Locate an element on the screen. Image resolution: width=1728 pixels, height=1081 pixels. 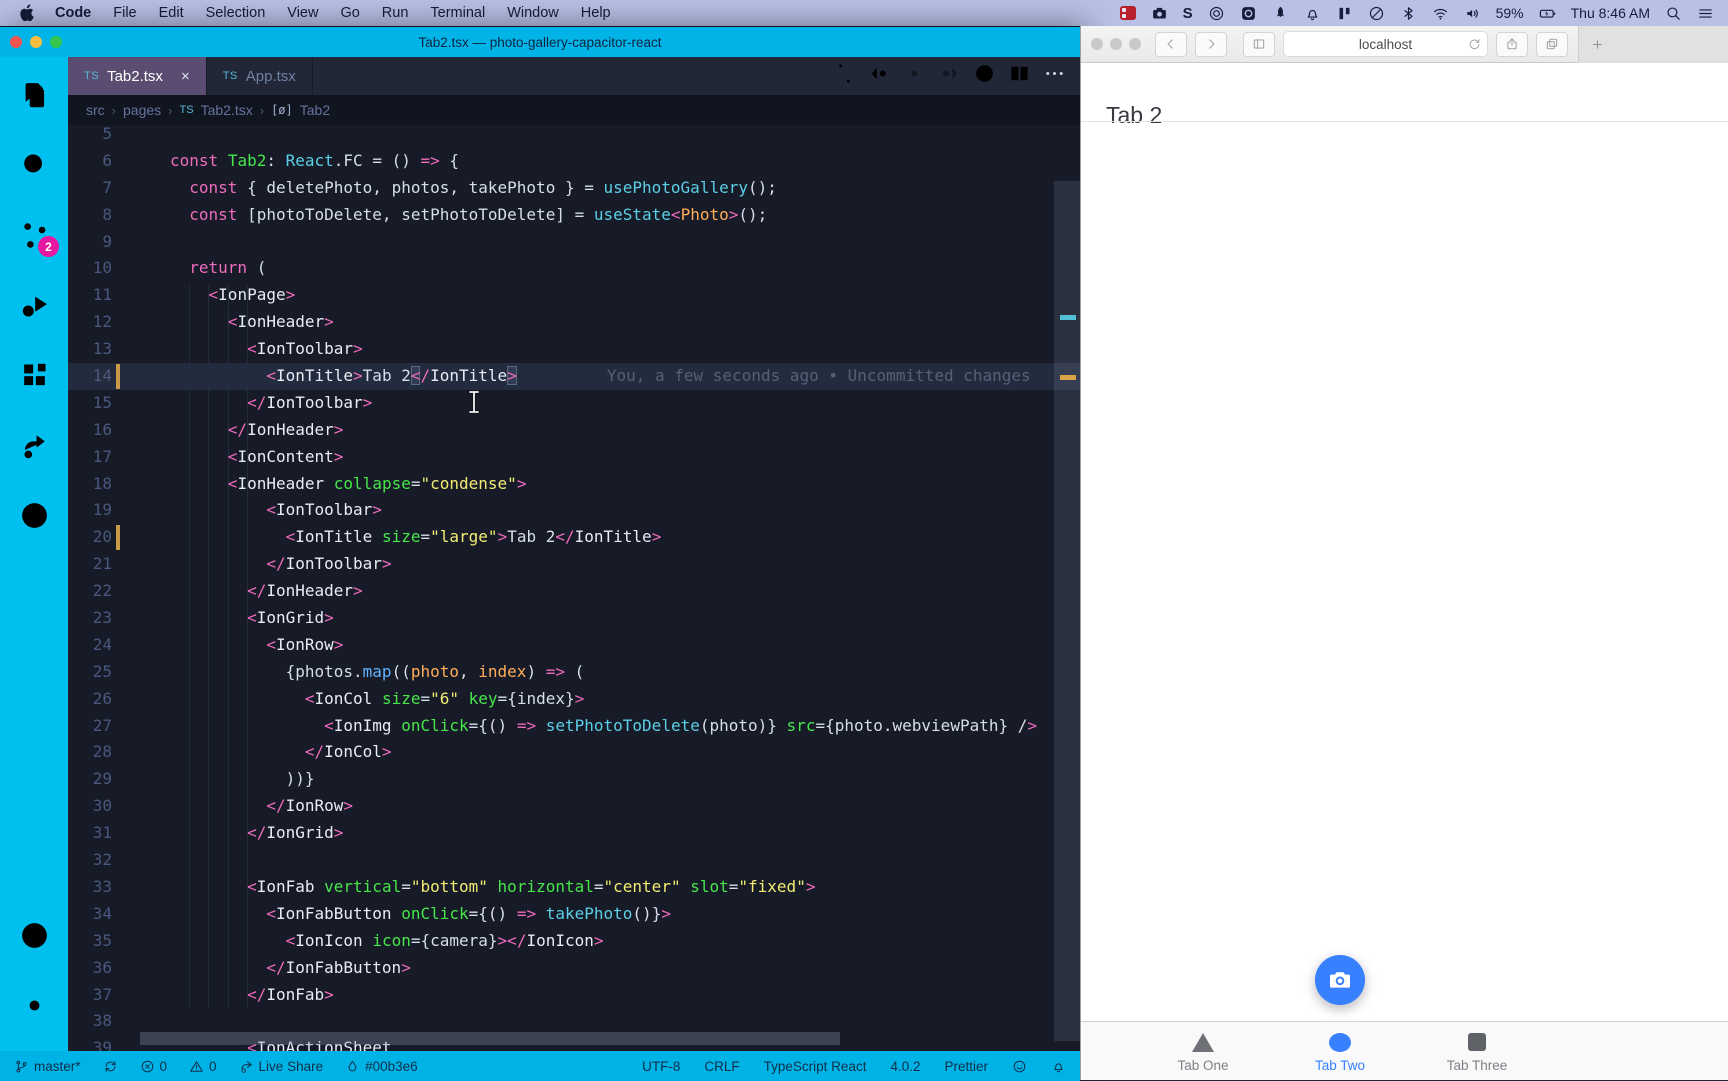
line-number: 11 is located at coordinates (102, 295).